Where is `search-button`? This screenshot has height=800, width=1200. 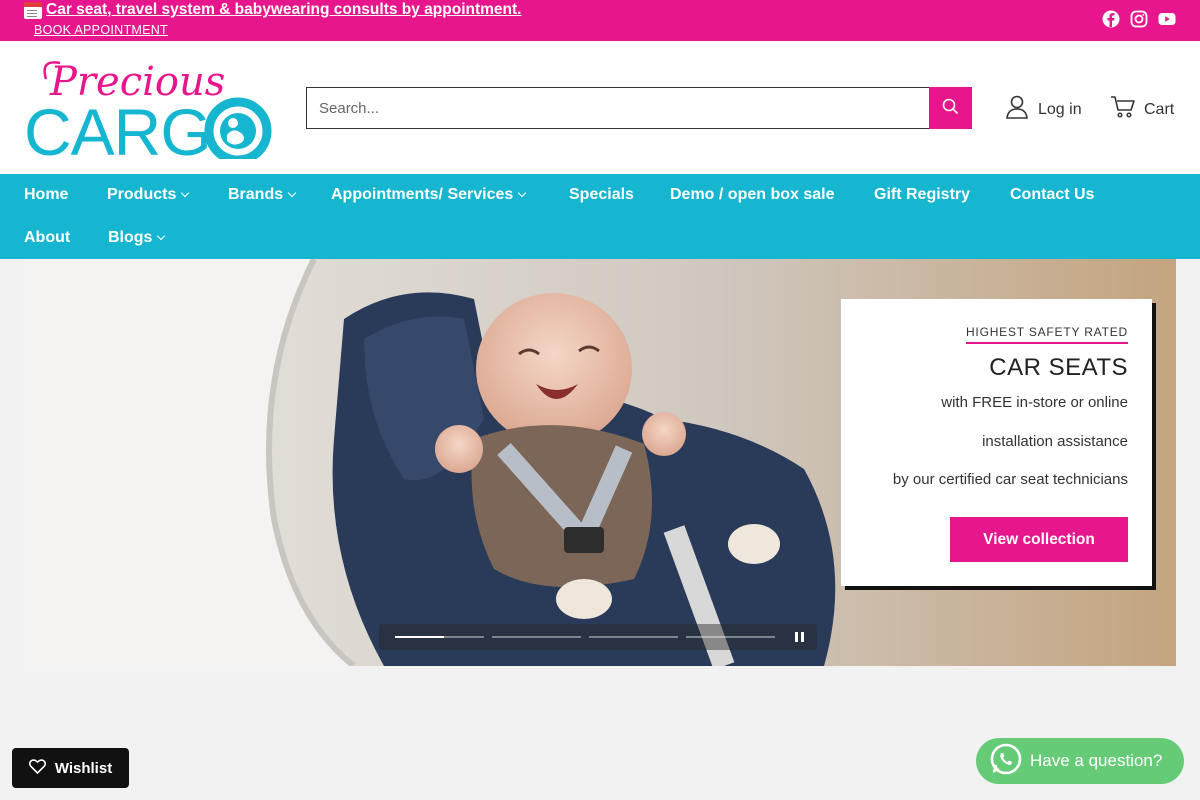 search-button is located at coordinates (950, 108).